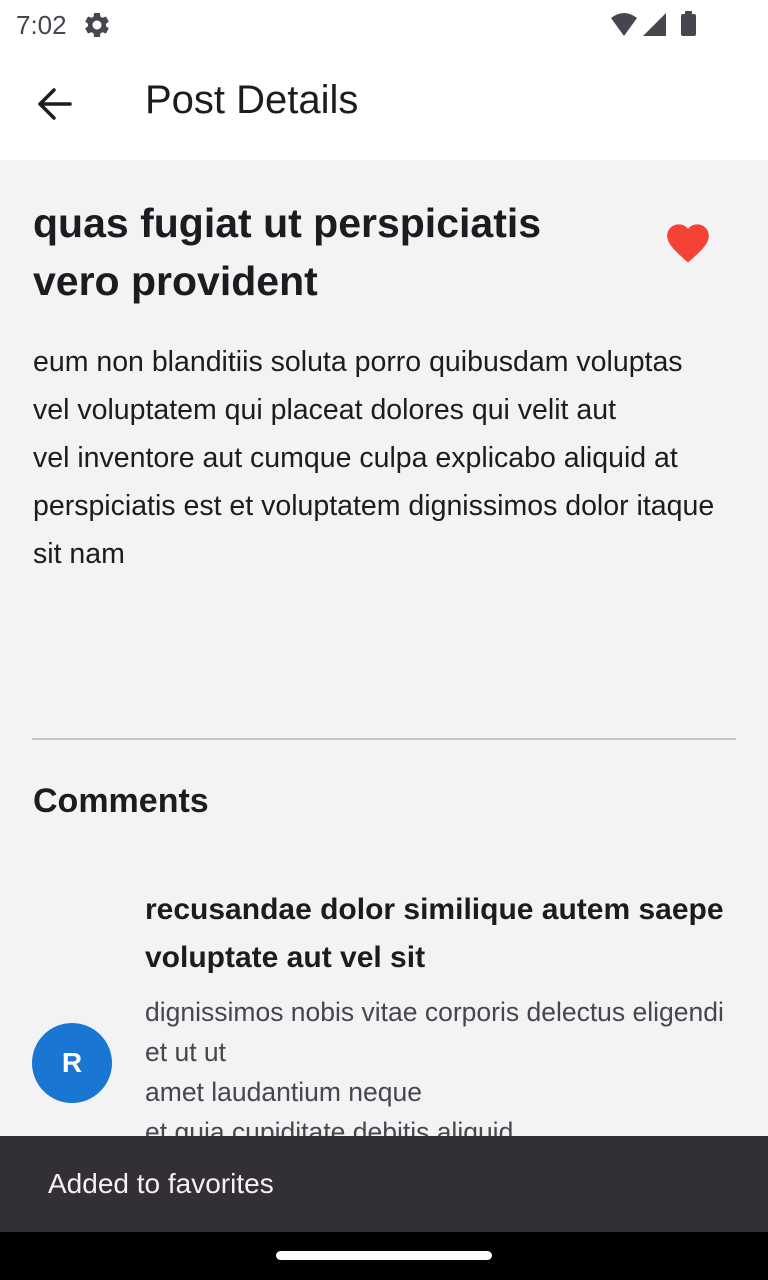 This screenshot has height=1280, width=768. Describe the element at coordinates (161, 1183) in the screenshot. I see `snackbar-message: Added to favorites` at that location.